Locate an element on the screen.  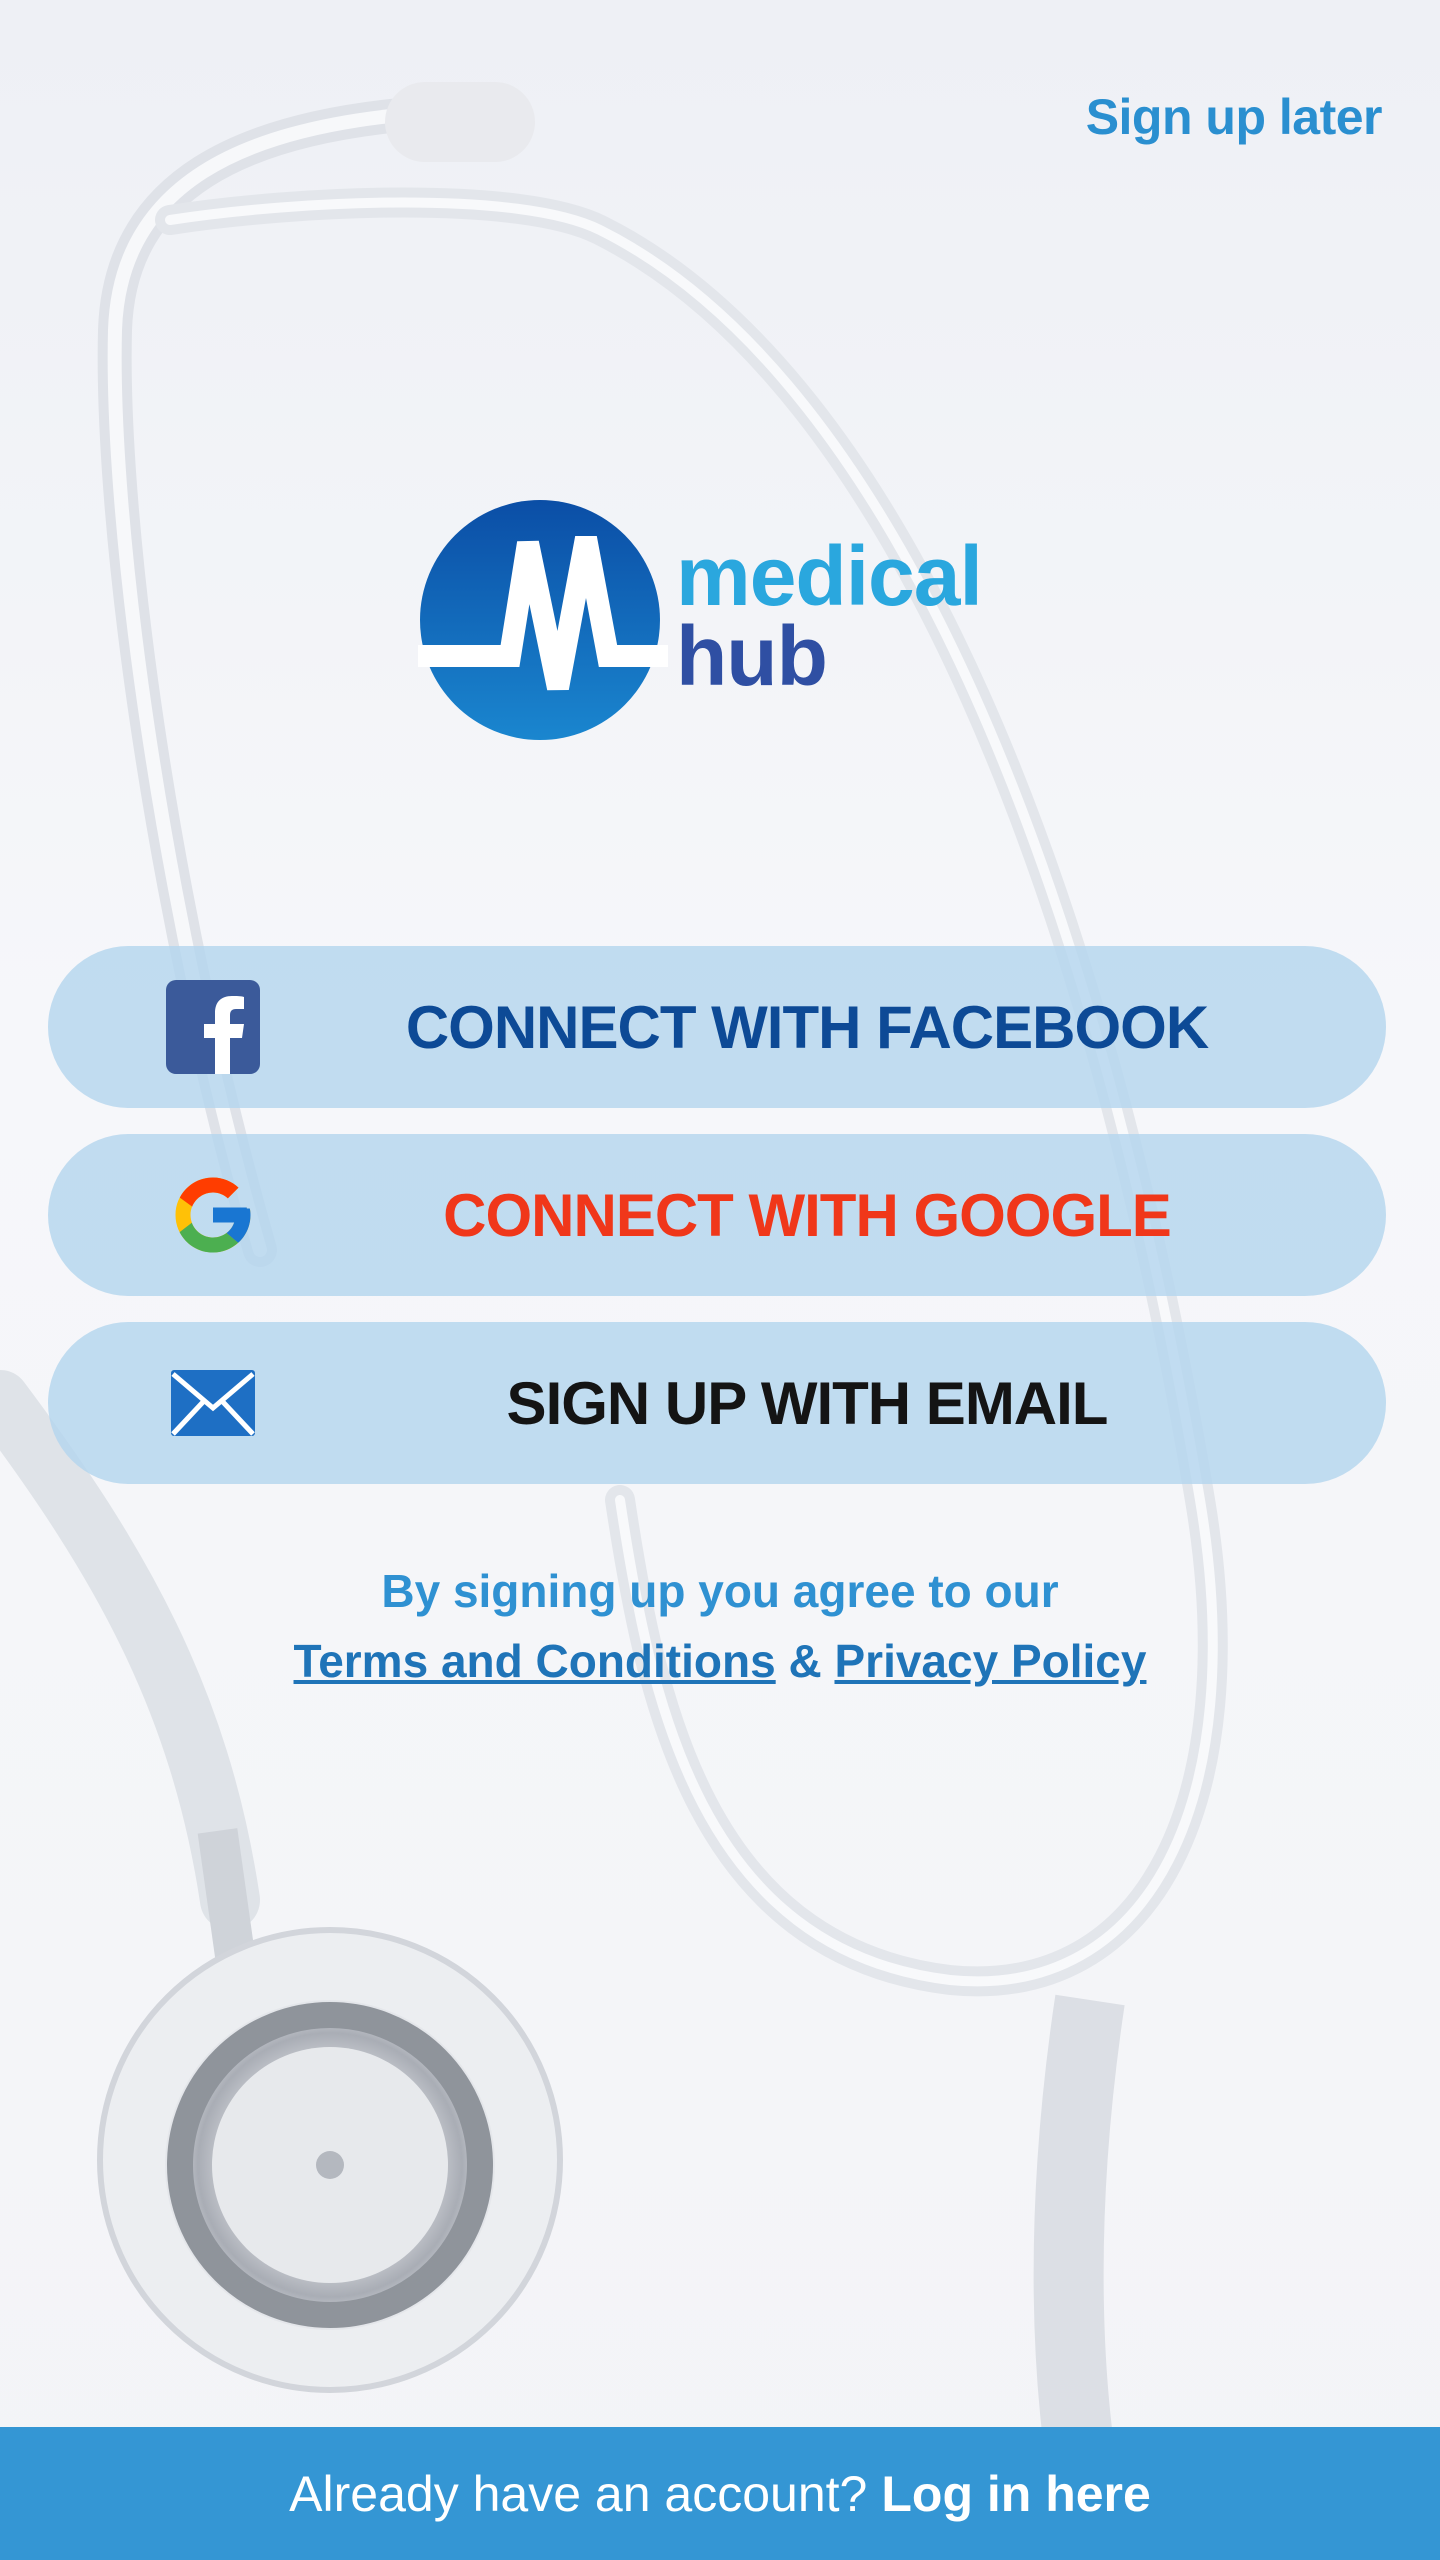
email-button-label: SIGN UP WITH EMAIL is located at coordinates (807, 1403).